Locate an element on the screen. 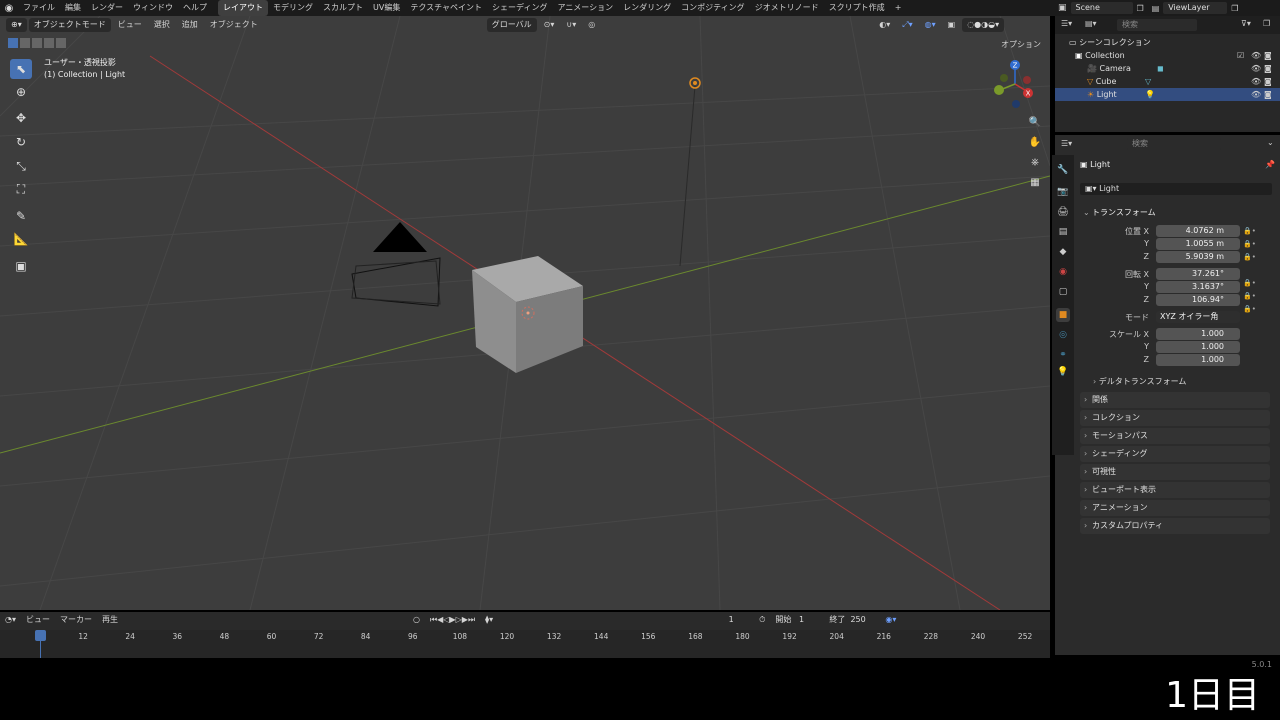 The image size is (1280, 720). options-button: オプション is located at coordinates (1021, 45).